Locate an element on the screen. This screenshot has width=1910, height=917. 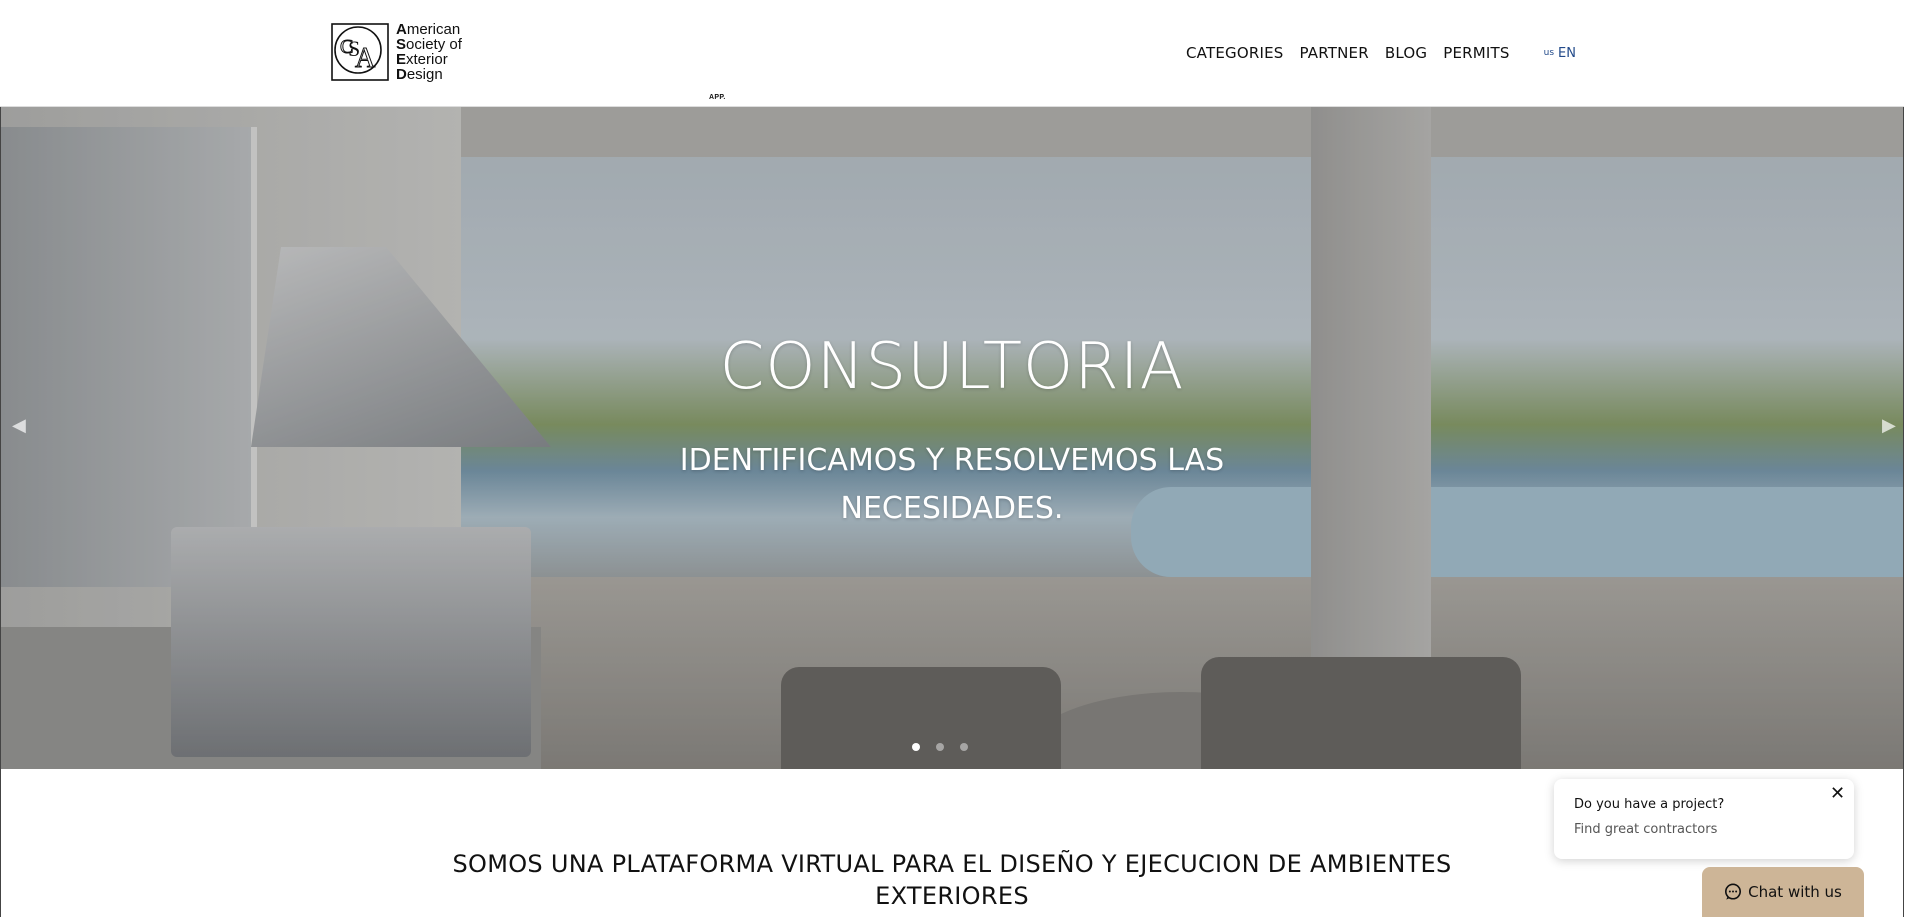
logo-wordmark: American Society of Exterior Design is located at coordinates (429, 52).